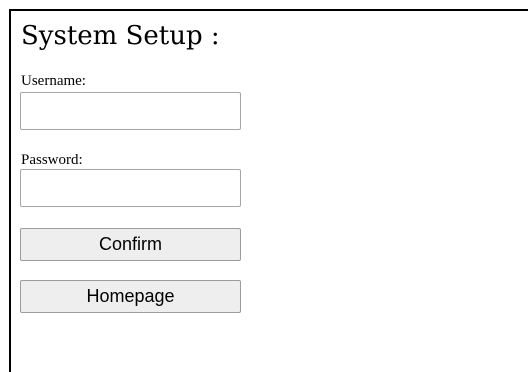 The image size is (528, 372). What do you see at coordinates (130, 111) in the screenshot?
I see `username-input` at bounding box center [130, 111].